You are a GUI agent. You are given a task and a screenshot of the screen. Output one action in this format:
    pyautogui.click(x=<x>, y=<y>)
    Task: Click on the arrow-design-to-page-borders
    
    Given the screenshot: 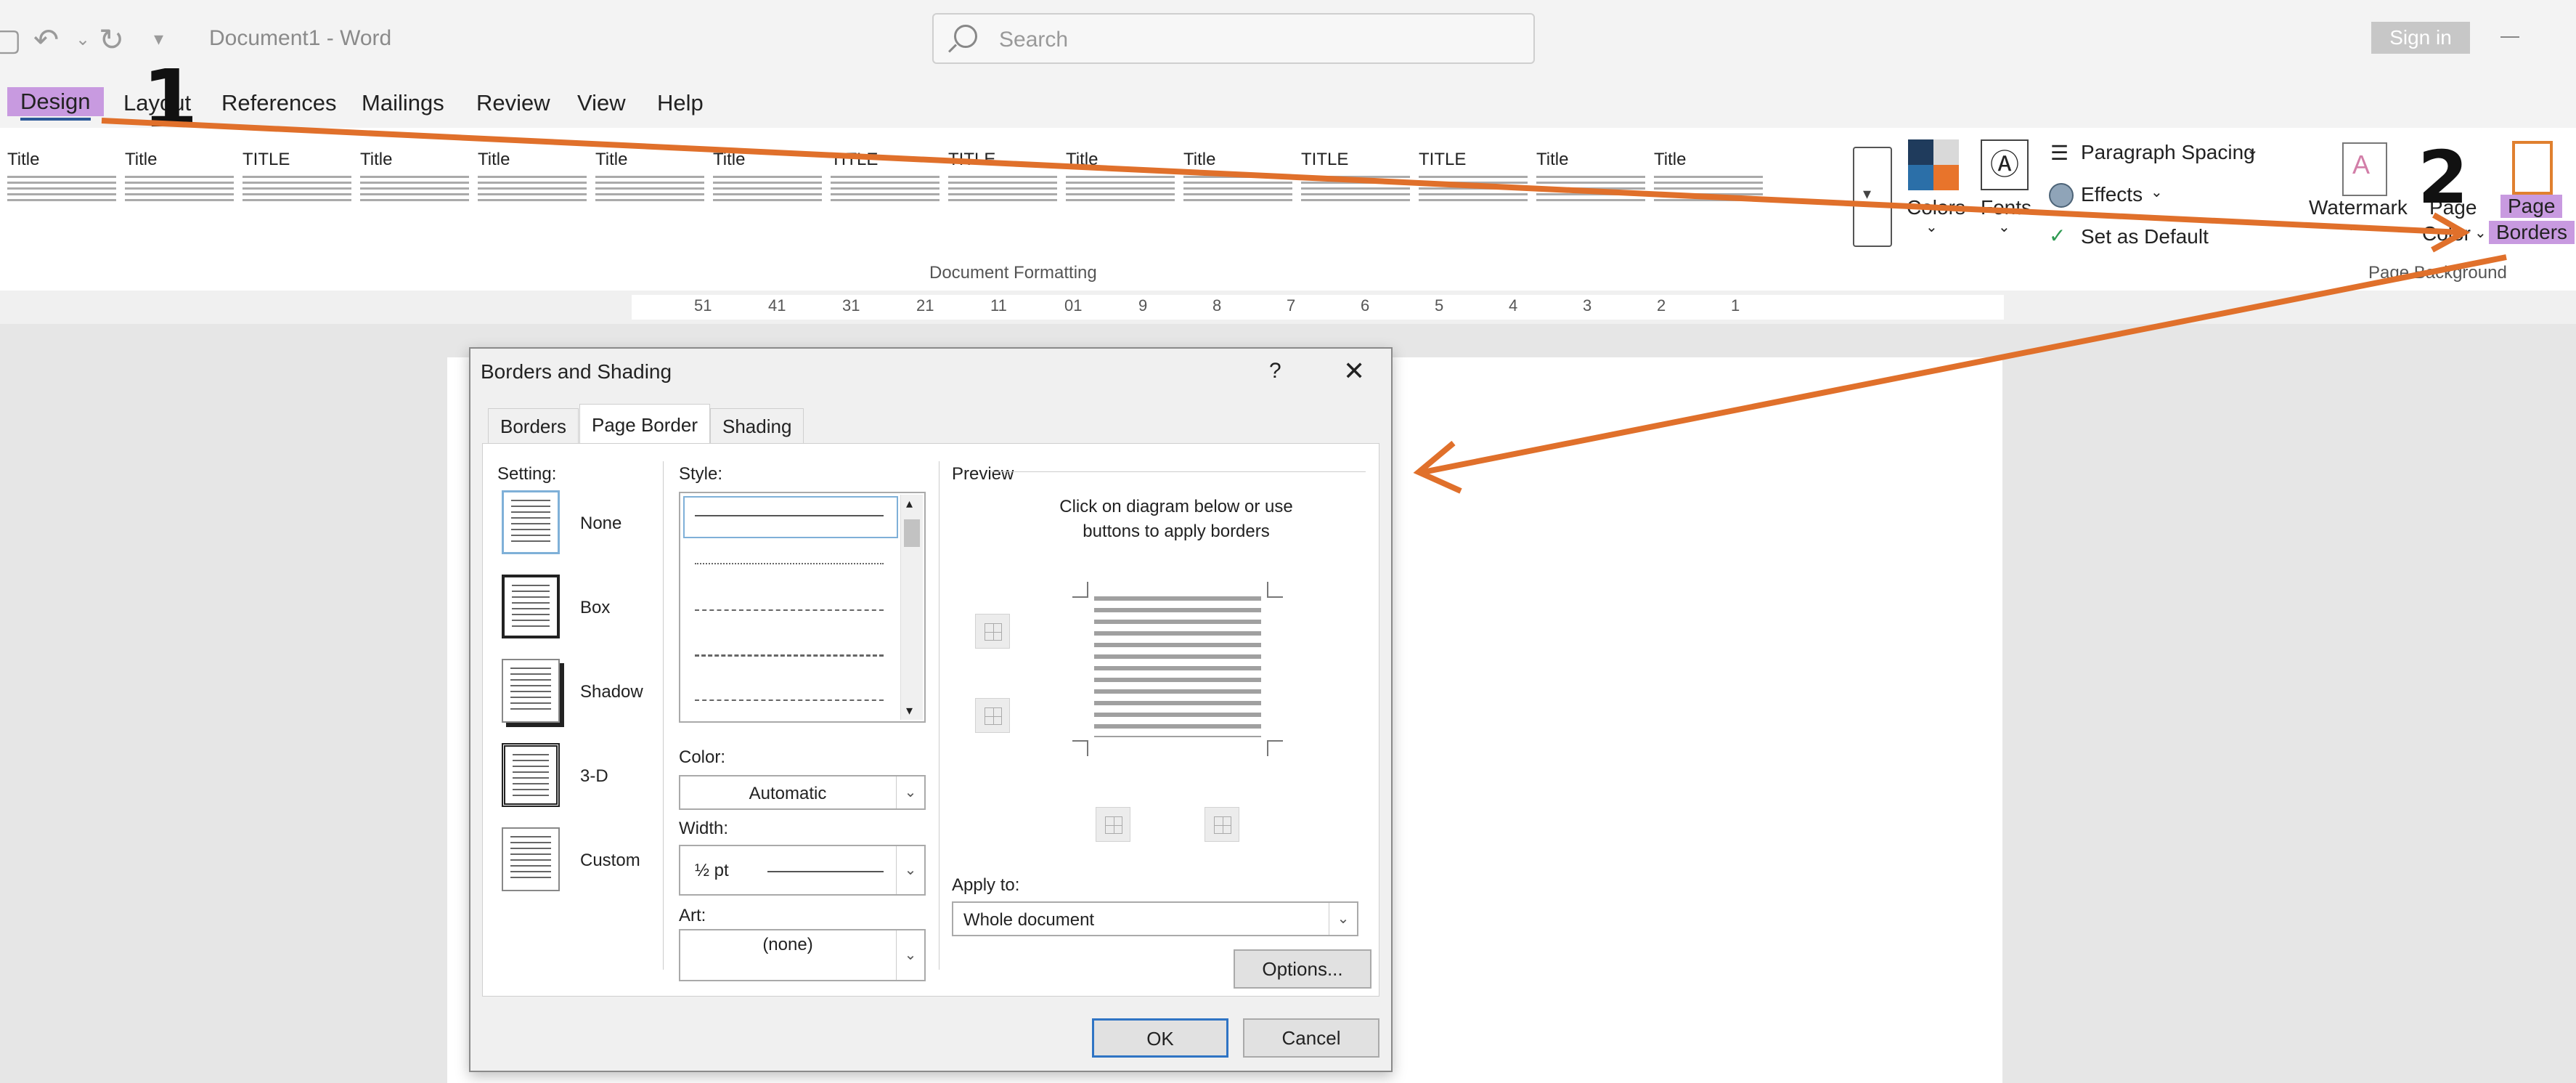 What is the action you would take?
    pyautogui.click(x=1281, y=176)
    